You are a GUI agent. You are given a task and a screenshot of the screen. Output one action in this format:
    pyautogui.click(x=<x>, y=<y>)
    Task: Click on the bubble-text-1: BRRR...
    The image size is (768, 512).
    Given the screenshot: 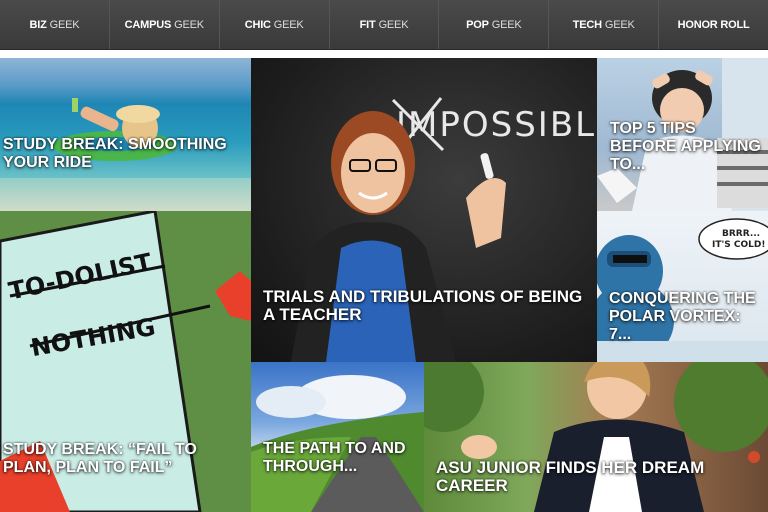 What is the action you would take?
    pyautogui.click(x=741, y=234)
    